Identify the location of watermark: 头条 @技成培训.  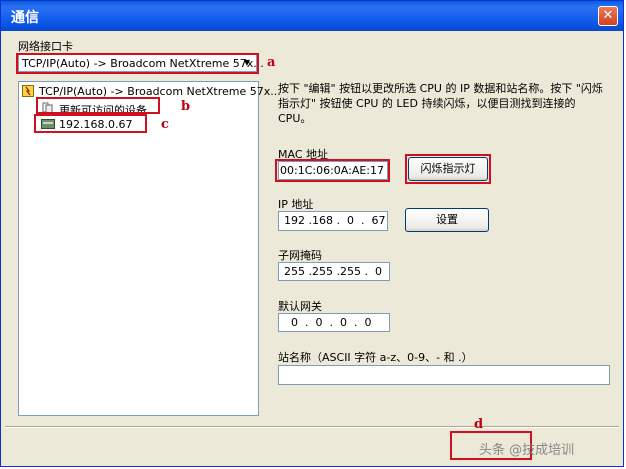
(527, 450).